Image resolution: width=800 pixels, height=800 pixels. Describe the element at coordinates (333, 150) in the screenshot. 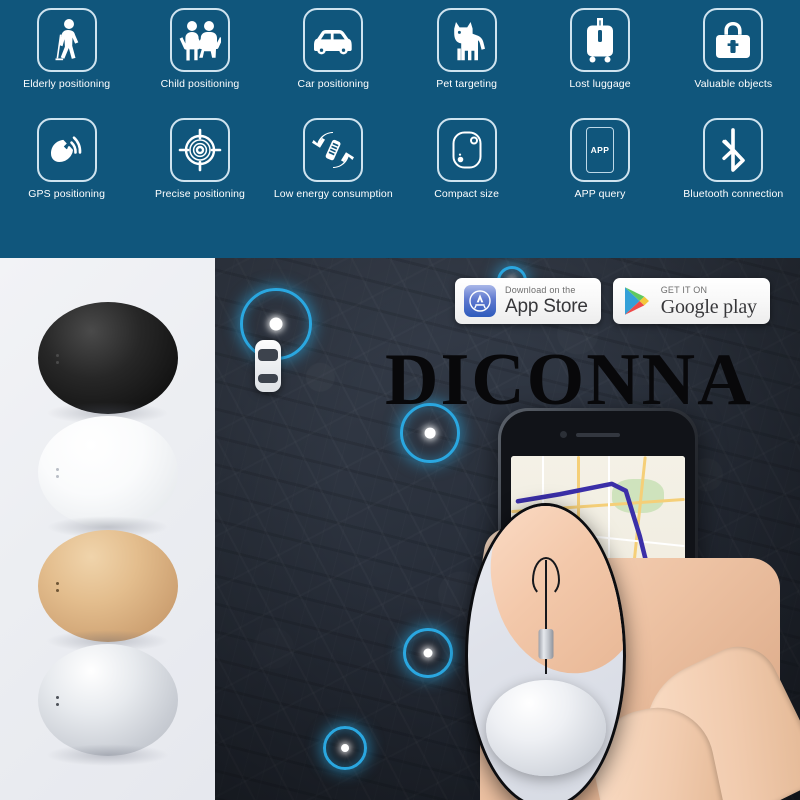

I see `battery-recycle-icon` at that location.